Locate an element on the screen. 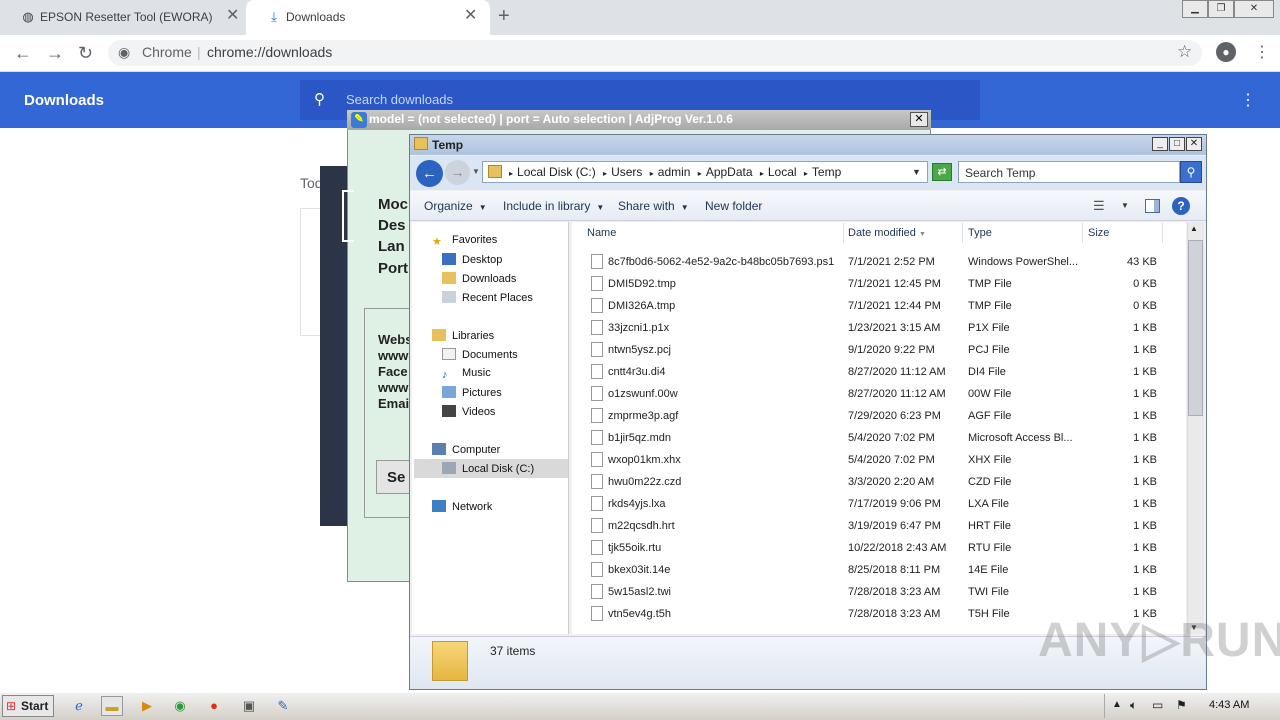  media-player-icon: ▶ is located at coordinates (147, 706).